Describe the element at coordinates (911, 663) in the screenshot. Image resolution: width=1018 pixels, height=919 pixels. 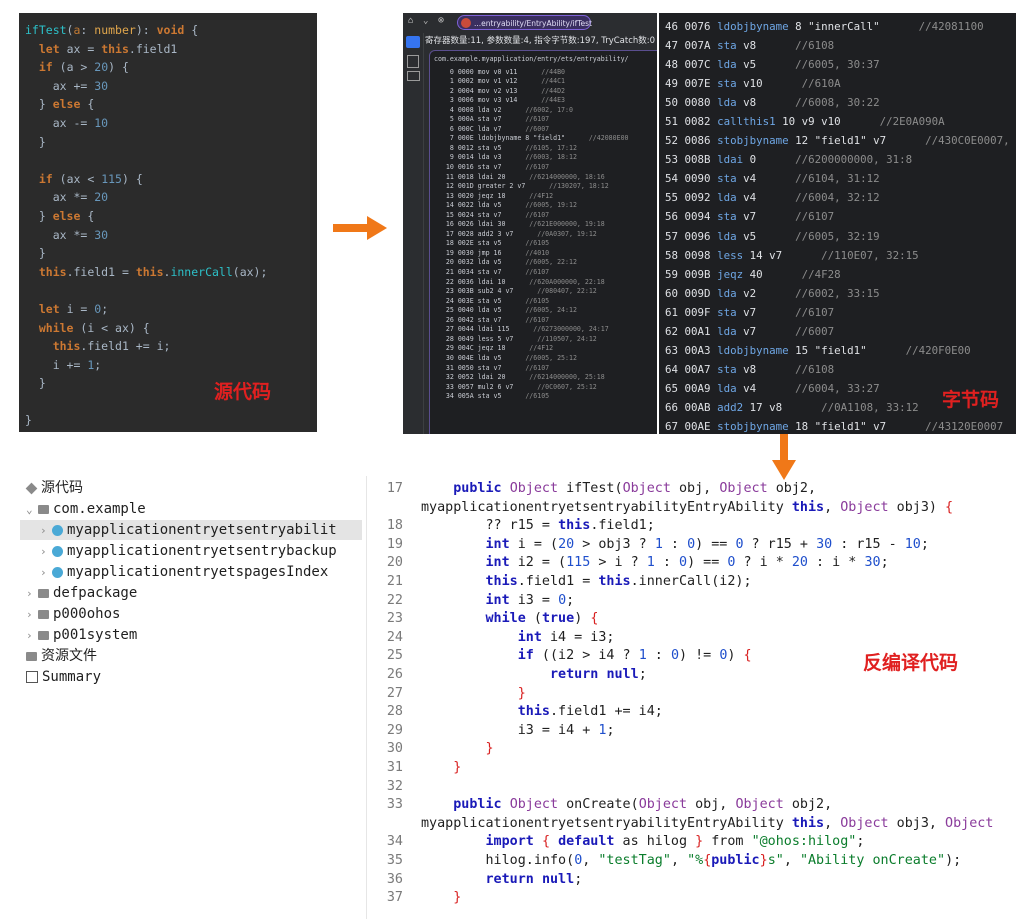
I see `decompiled-label: 反编译代码` at that location.